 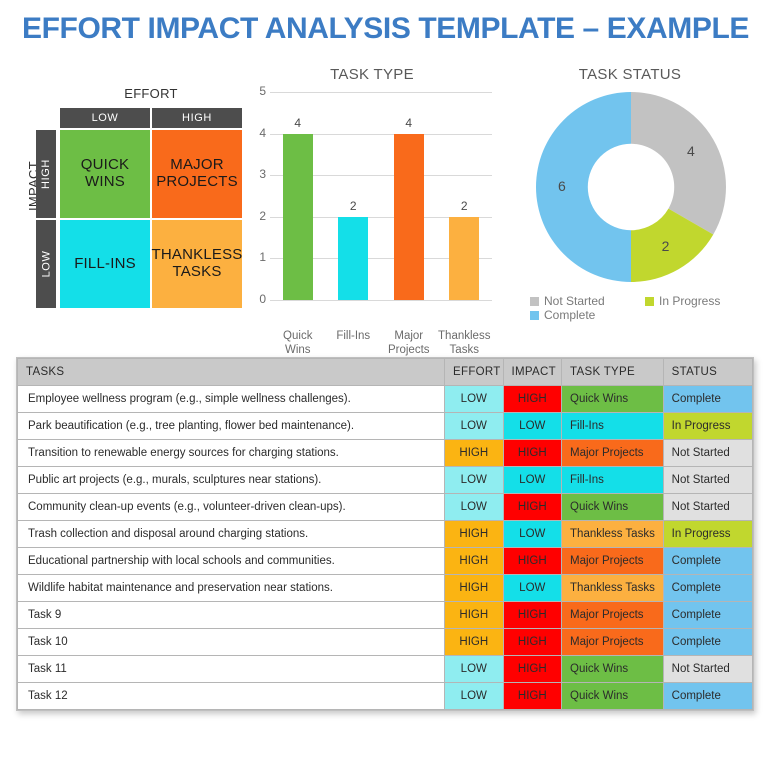 What do you see at coordinates (678, 163) in the screenshot?
I see `donut-slice-not-started` at bounding box center [678, 163].